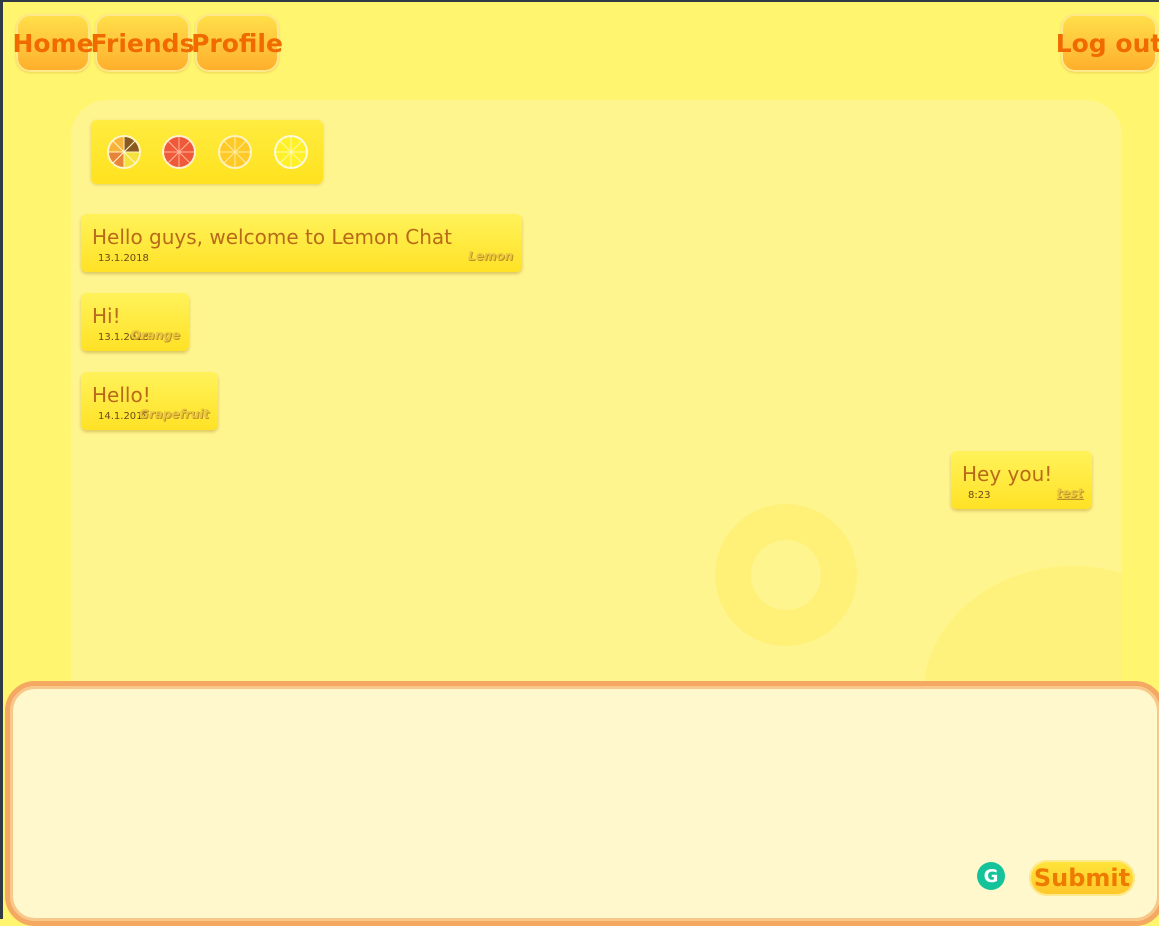  Describe the element at coordinates (1007, 474) in the screenshot. I see `message-text: Hey you!` at that location.